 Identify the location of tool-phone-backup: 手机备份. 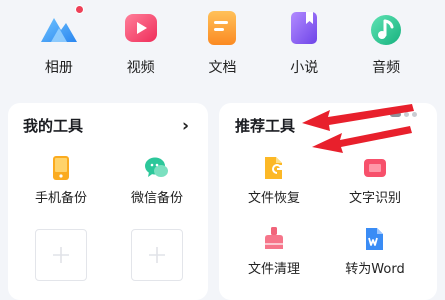
(61, 180).